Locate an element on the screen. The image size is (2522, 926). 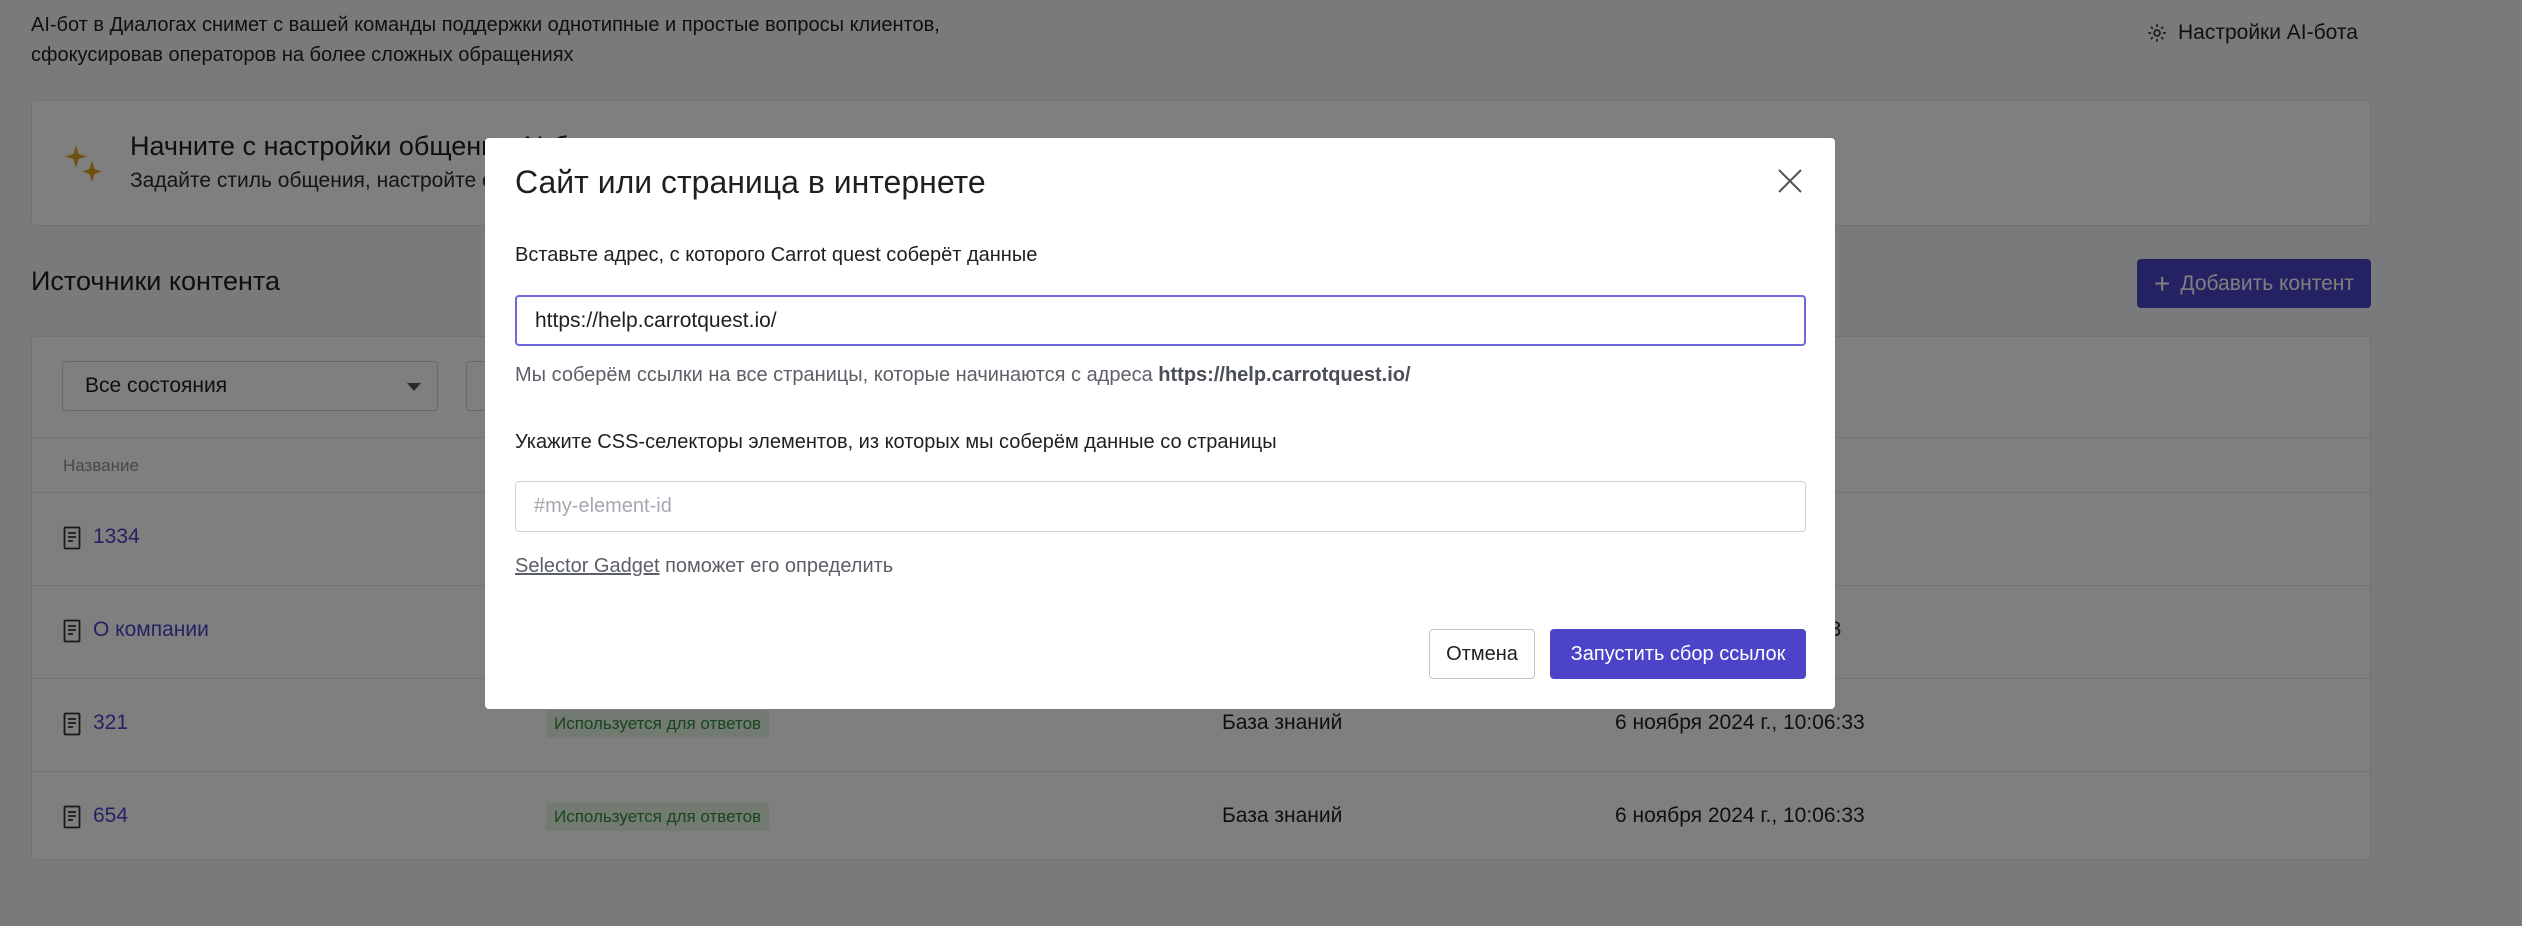
selector-gadget-link: Selector Gadget is located at coordinates (587, 566).